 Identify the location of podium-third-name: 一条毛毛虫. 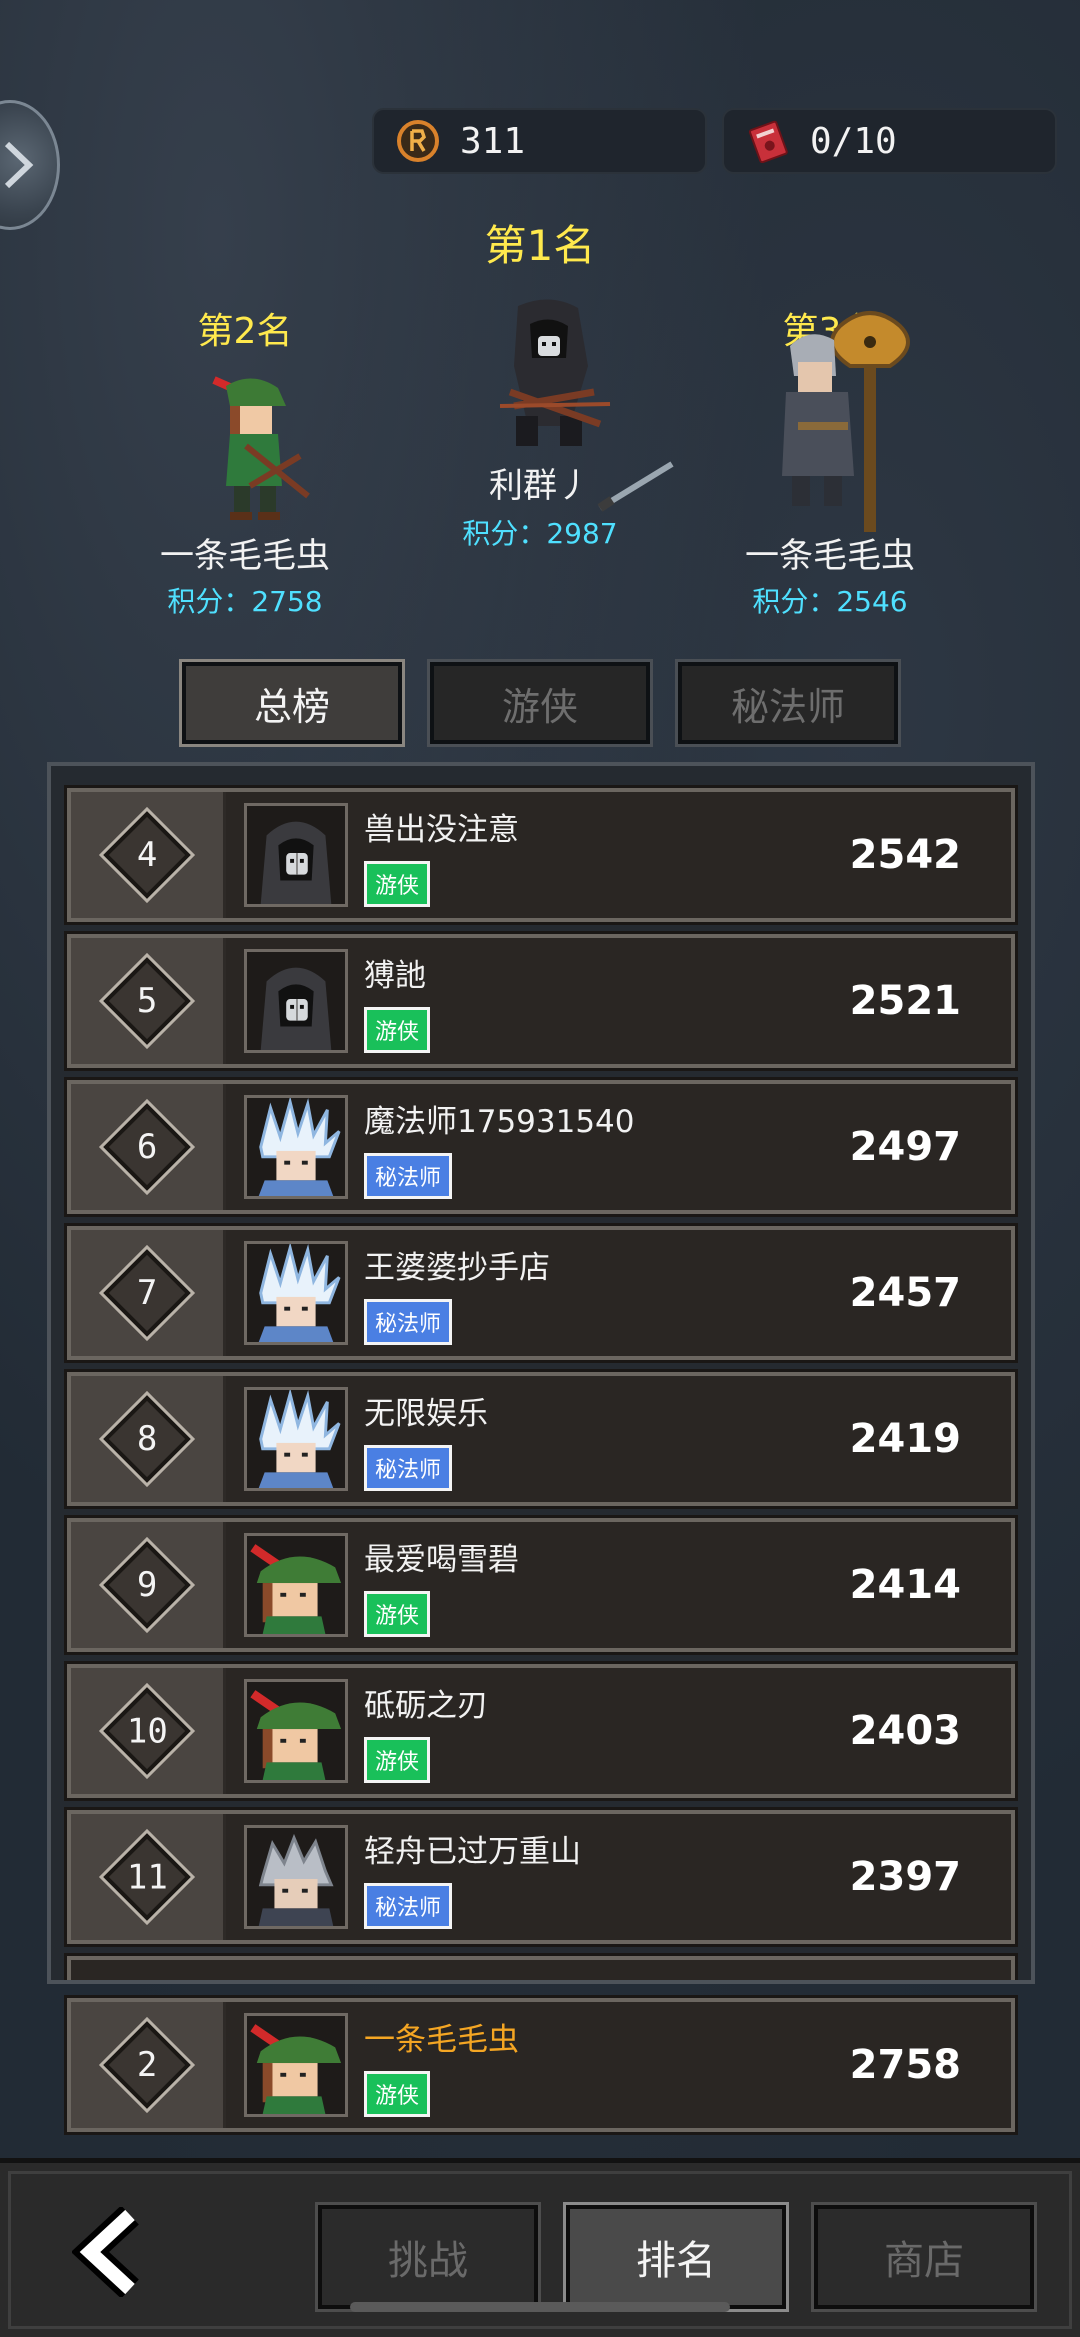
(830, 556).